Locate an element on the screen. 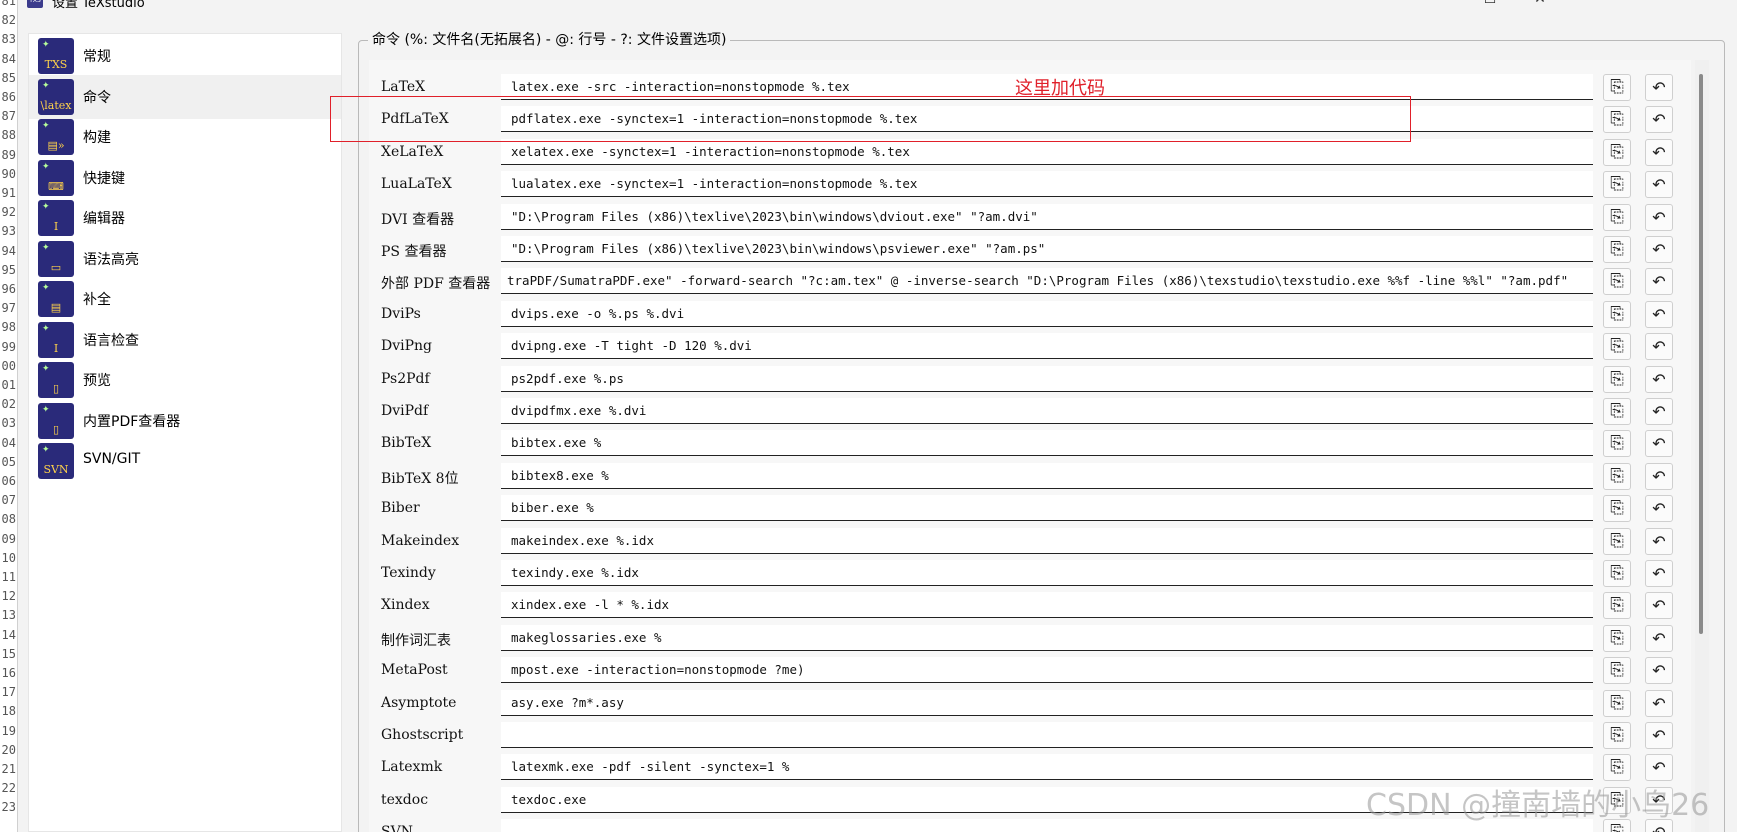 This screenshot has width=1737, height=832. line-number: 23 is located at coordinates (8, 807).